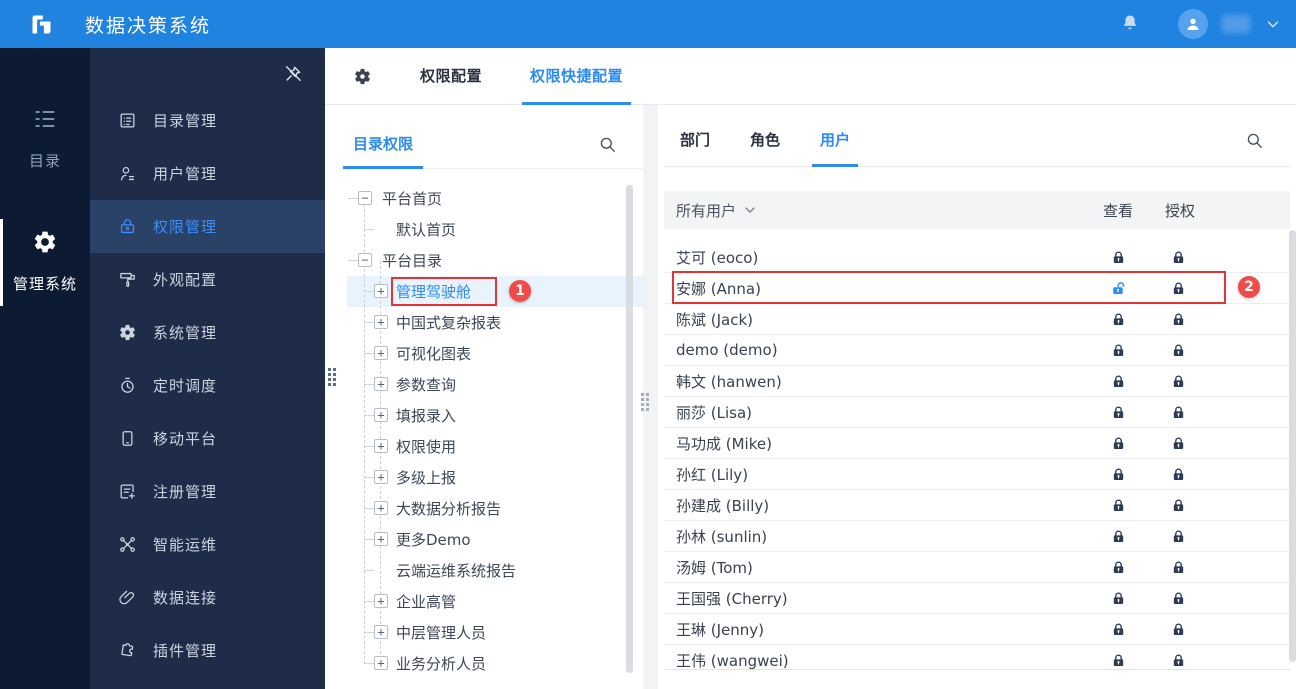  I want to click on user-row: 王伟 (wangwei), so click(977, 657).